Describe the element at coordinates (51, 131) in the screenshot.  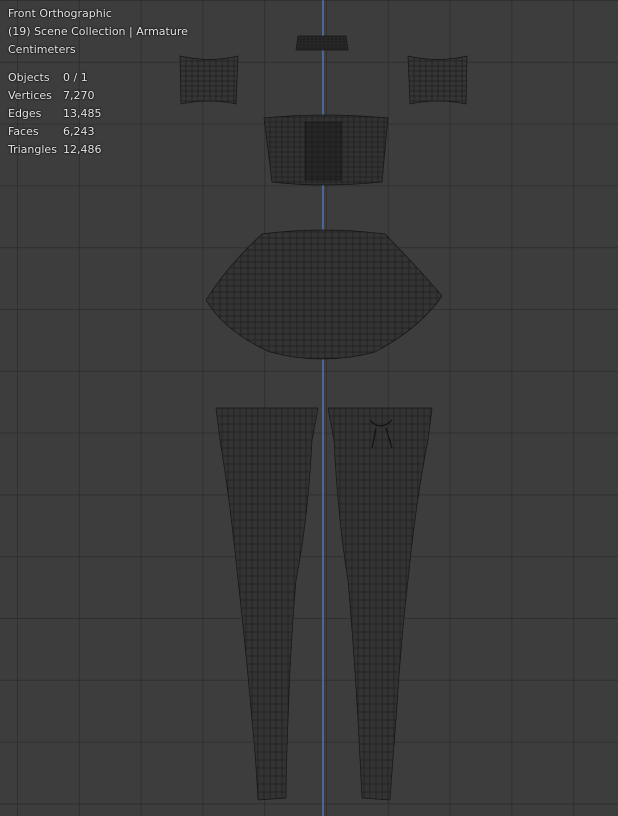
I see `stat-row-faces: Faces 6,243` at that location.